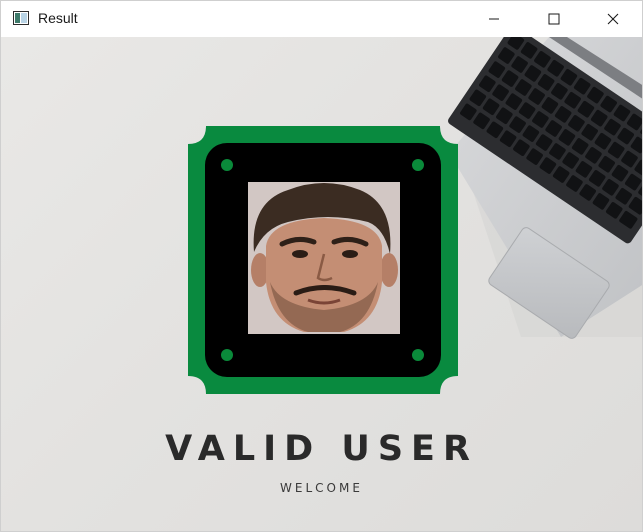  I want to click on minimize-icon, so click(494, 19).